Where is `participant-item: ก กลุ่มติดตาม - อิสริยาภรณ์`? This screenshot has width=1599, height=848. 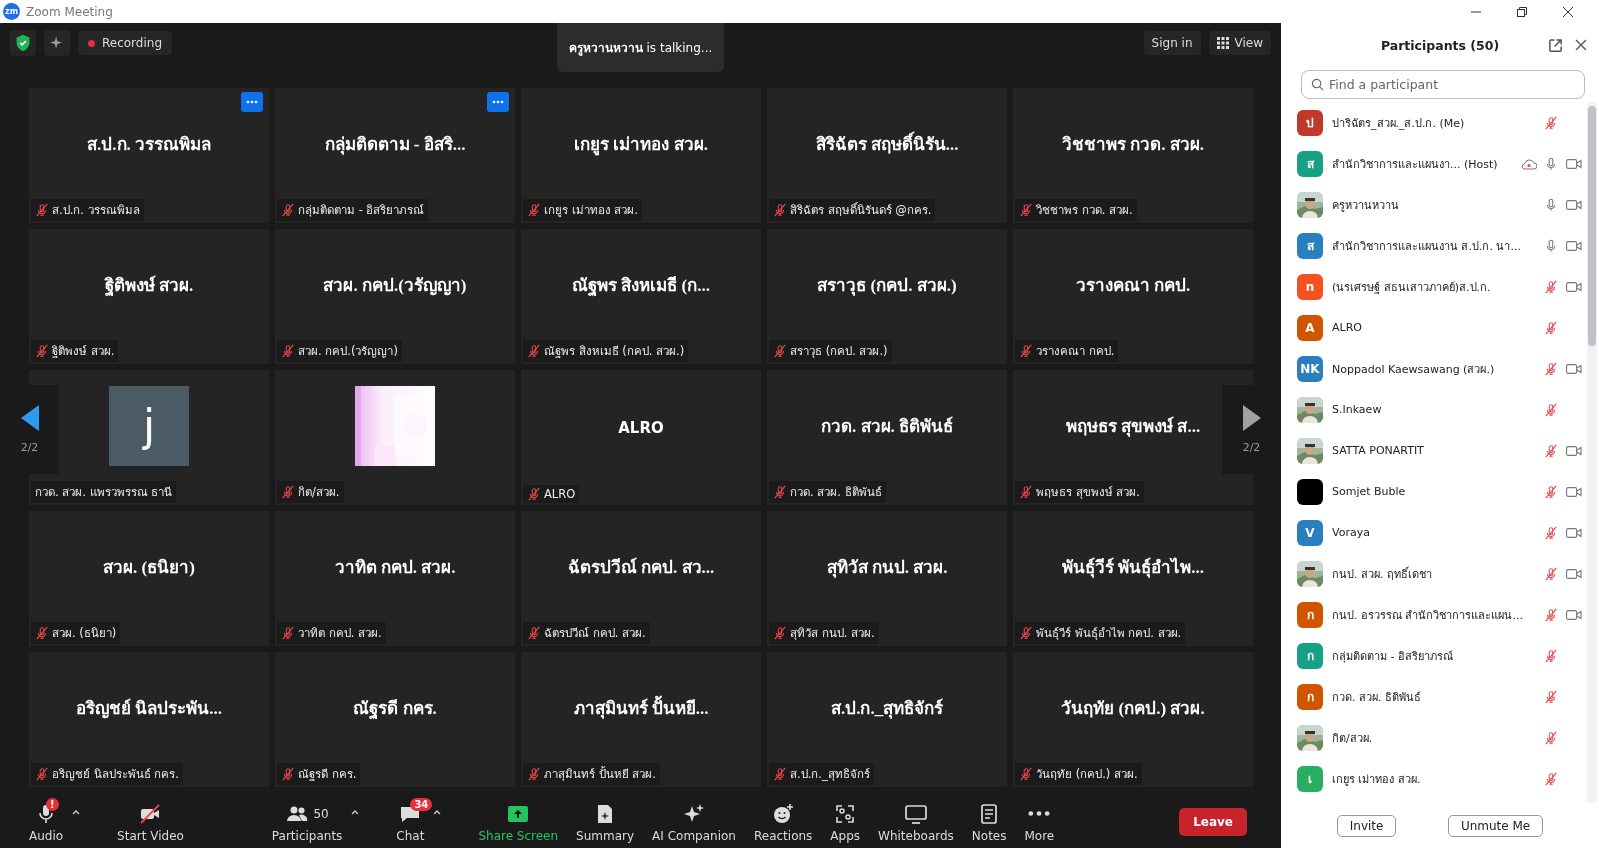
participant-item: ก กลุ่มติดตาม - อิสริยาภรณ์ is located at coordinates (1434, 655).